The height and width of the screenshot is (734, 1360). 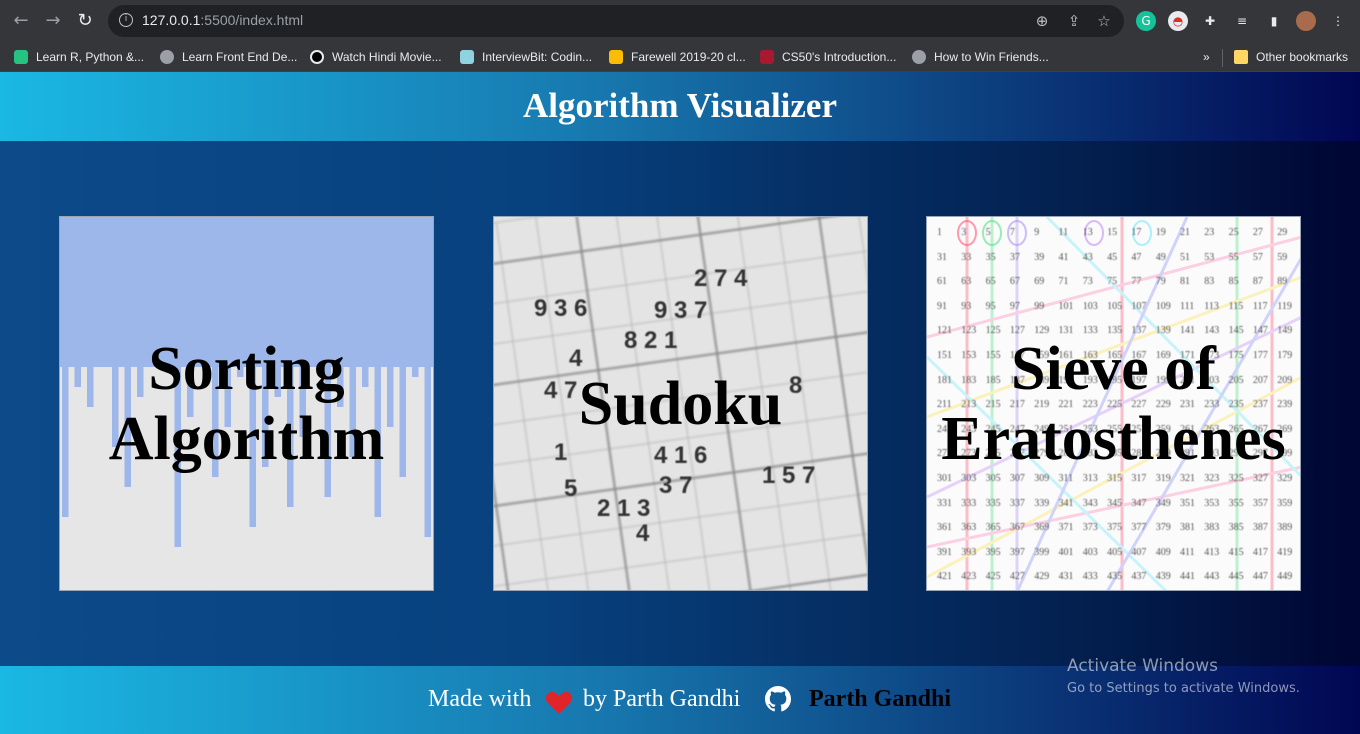 I want to click on sorting-algorithm-card: Sorting Algorithm, so click(x=246, y=403).